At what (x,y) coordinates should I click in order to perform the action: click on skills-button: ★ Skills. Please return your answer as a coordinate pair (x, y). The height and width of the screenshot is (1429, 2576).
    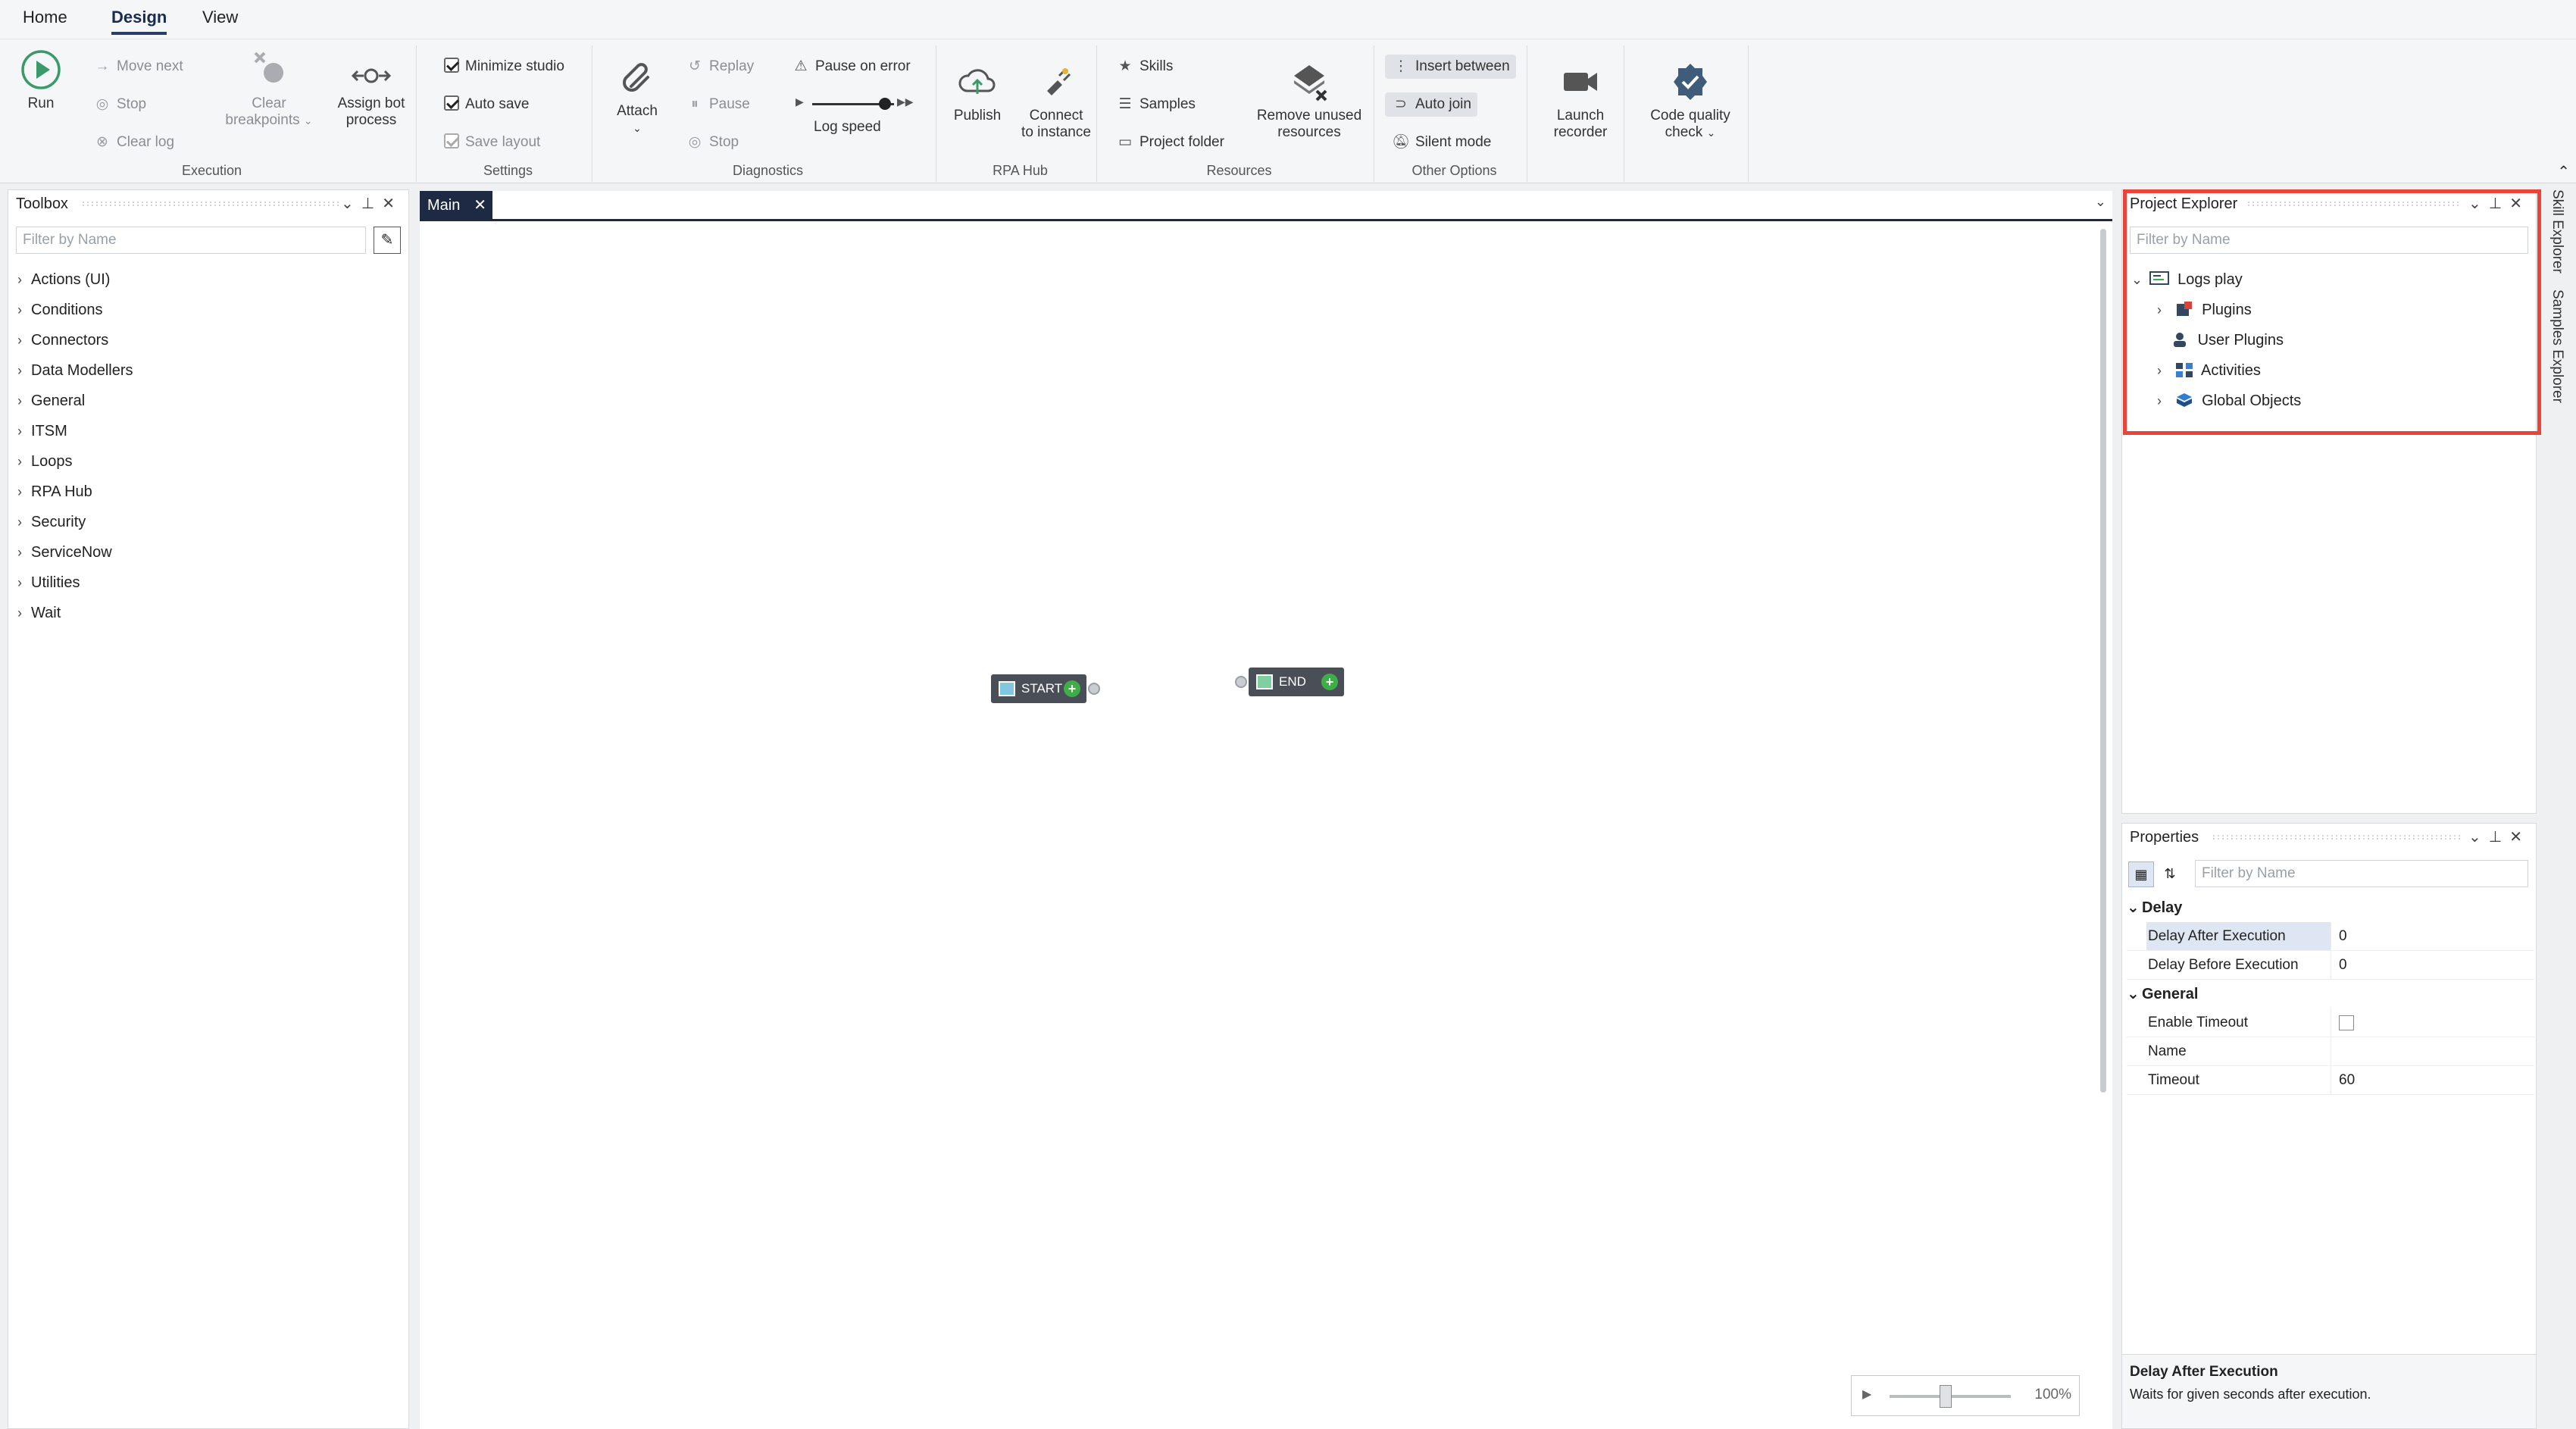
    Looking at the image, I should click on (1144, 67).